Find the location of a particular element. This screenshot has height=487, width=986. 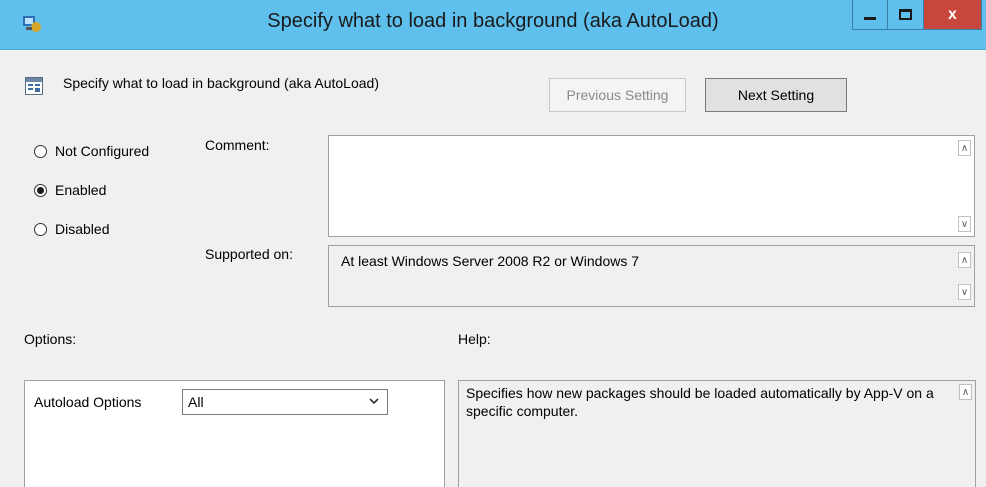

supported-scrollbar: ∧ ∨ is located at coordinates (964, 276).